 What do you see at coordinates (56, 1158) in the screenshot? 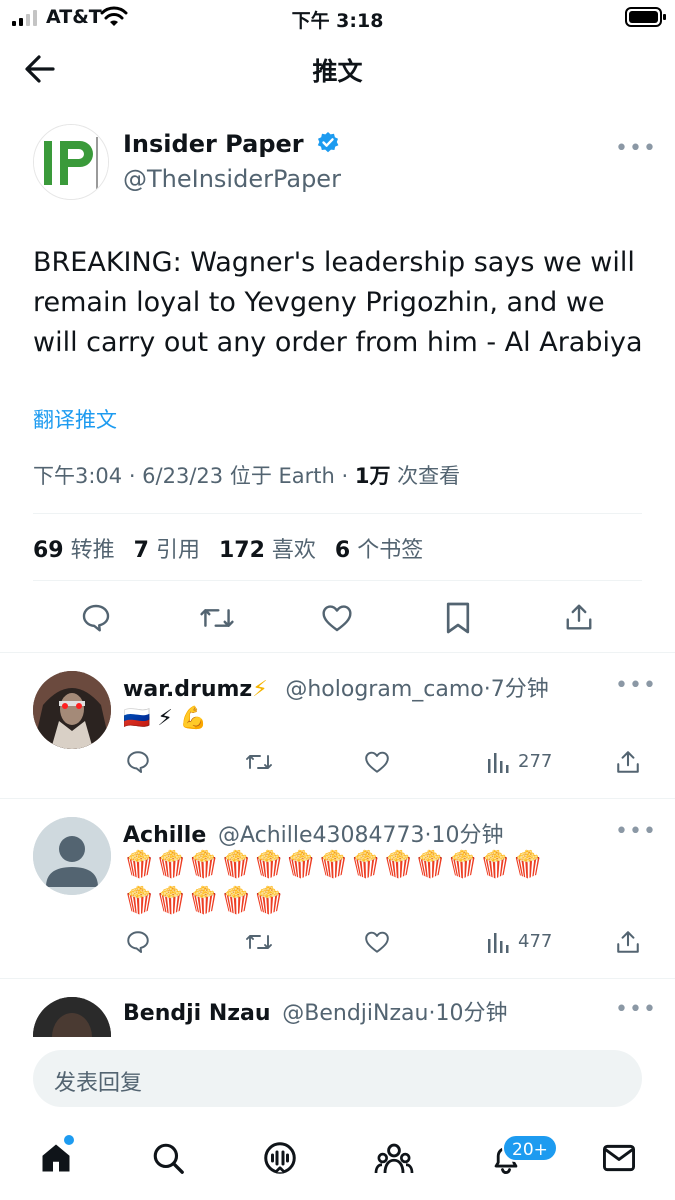
I see `home-icon` at bounding box center [56, 1158].